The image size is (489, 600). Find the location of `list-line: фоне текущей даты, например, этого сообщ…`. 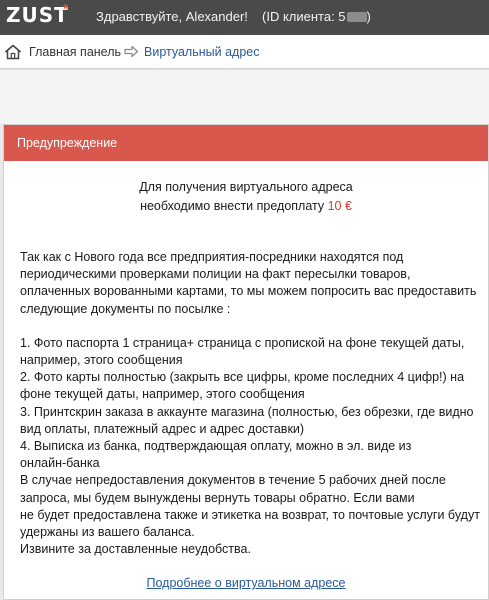

list-line: фоне текущей даты, например, этого сообщ… is located at coordinates (162, 394).